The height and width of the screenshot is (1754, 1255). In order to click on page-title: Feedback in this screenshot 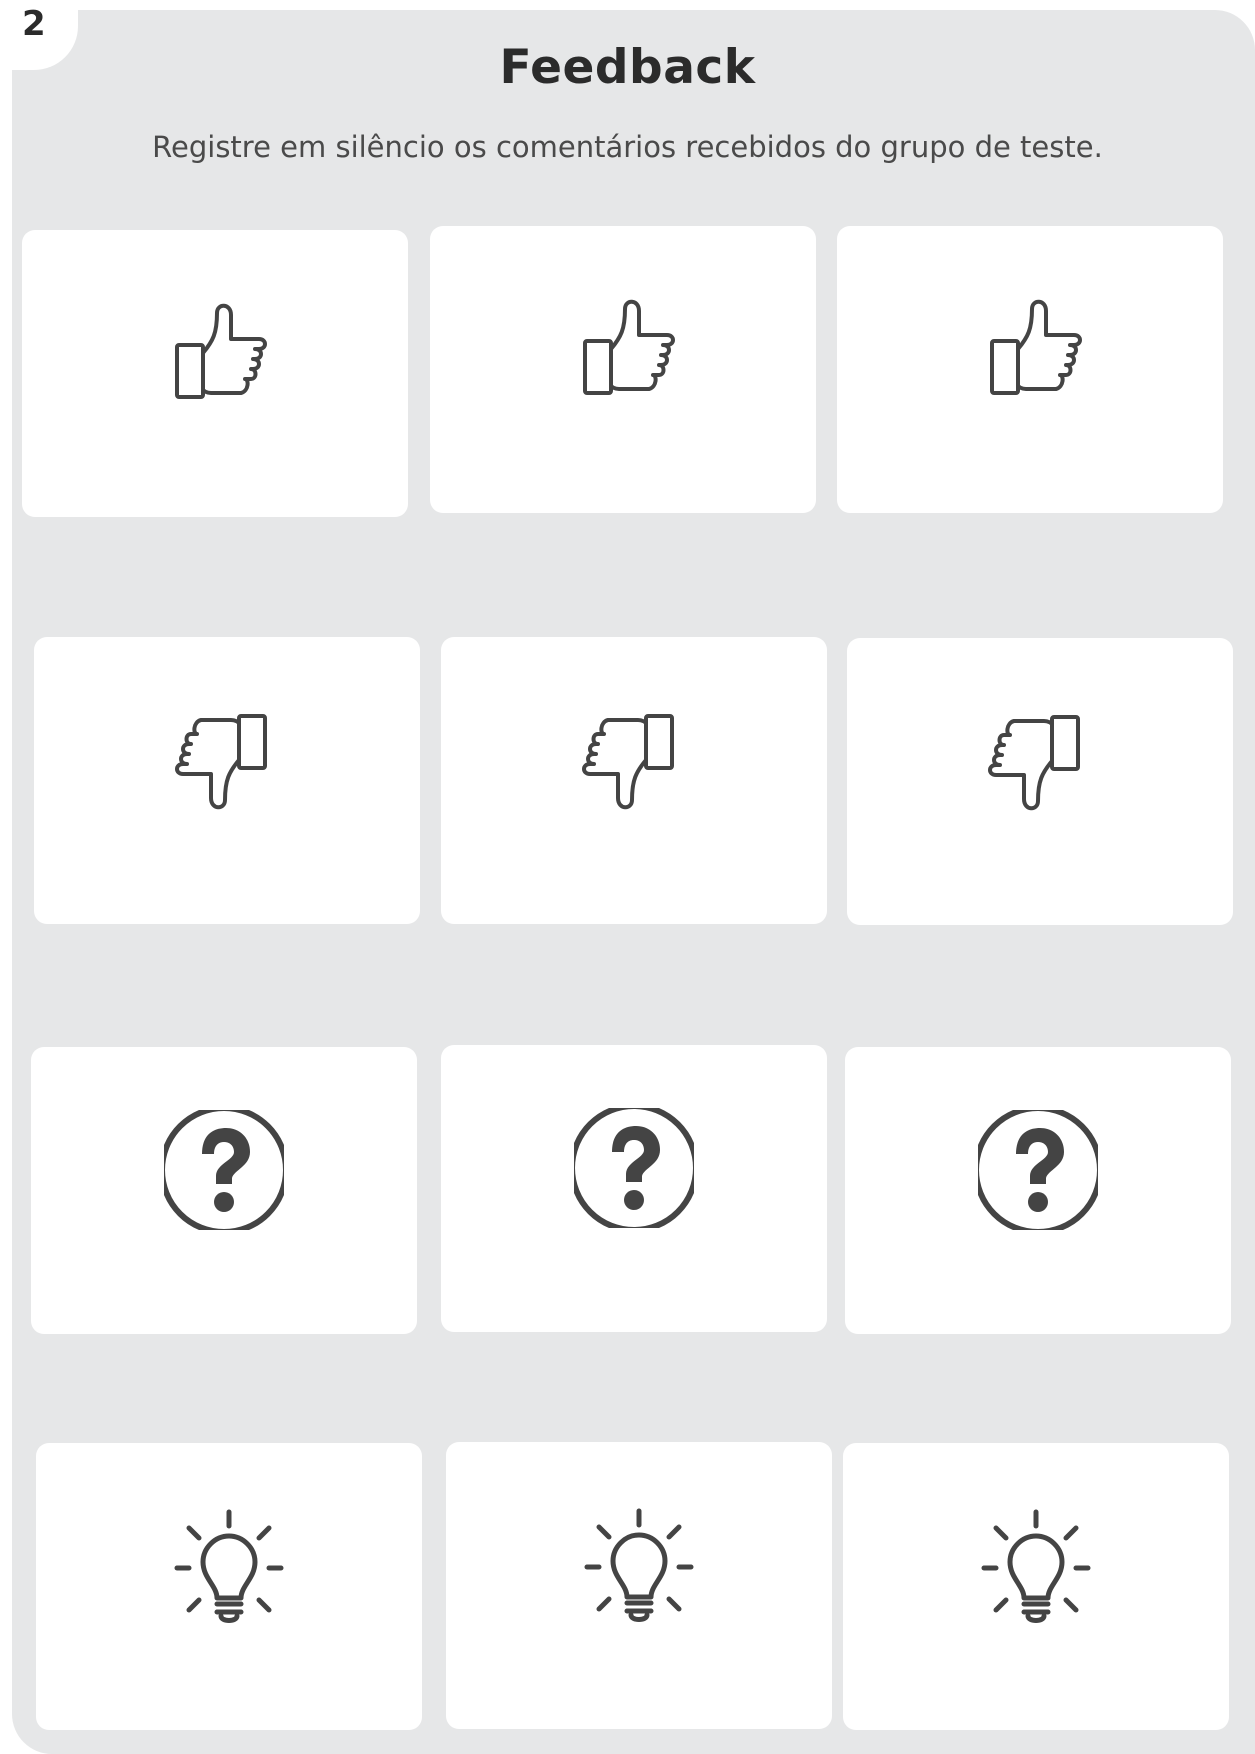, I will do `click(627, 67)`.